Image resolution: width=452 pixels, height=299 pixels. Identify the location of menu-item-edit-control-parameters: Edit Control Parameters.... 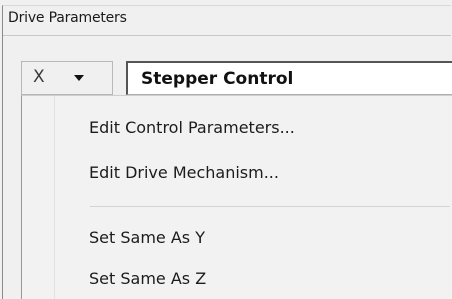
(251, 128).